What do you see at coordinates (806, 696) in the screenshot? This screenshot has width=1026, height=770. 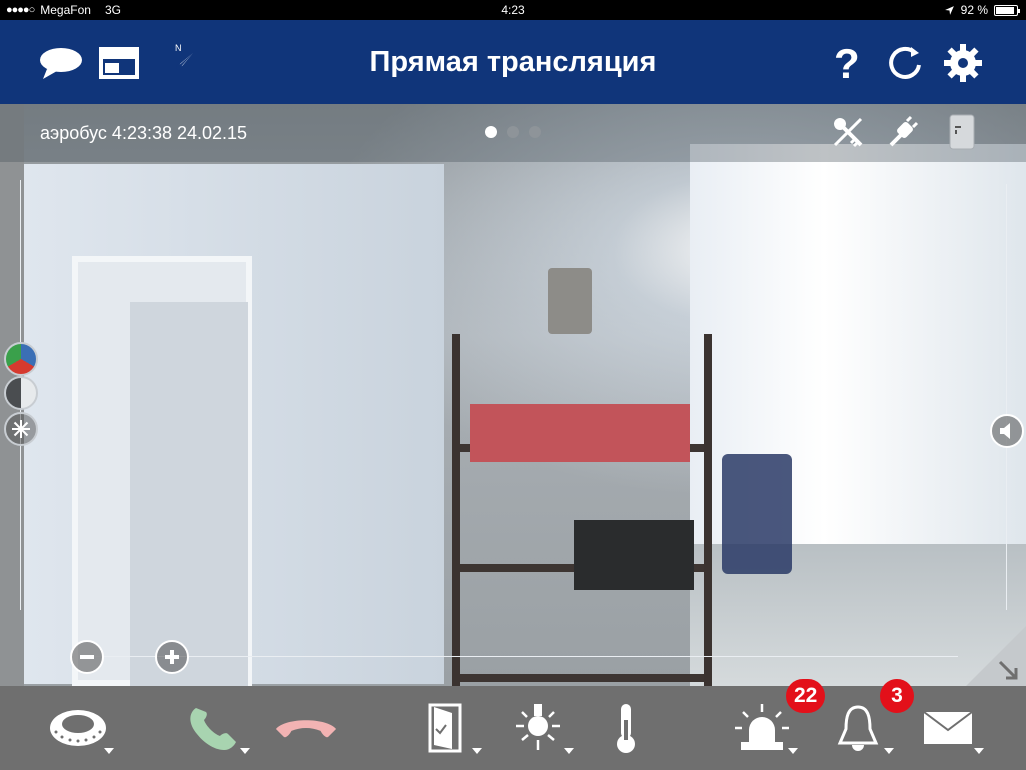 I see `alarm-count-badge: 22` at bounding box center [806, 696].